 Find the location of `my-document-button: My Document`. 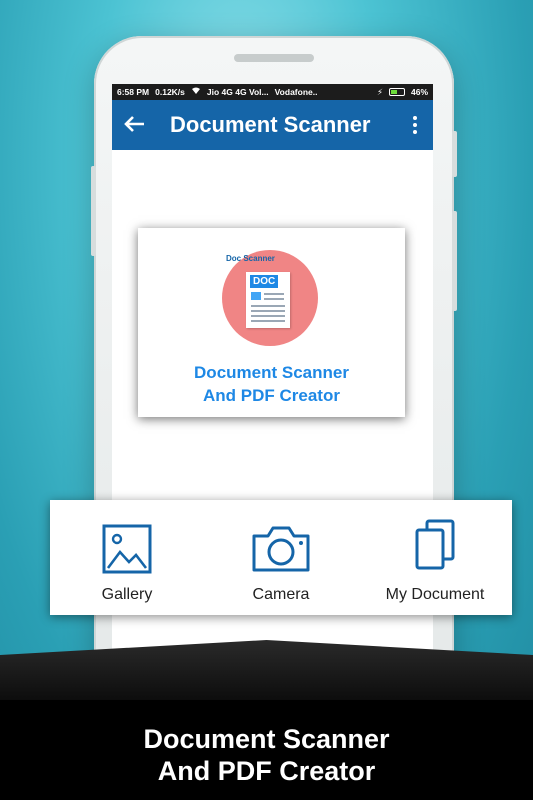

my-document-button: My Document is located at coordinates (435, 557).